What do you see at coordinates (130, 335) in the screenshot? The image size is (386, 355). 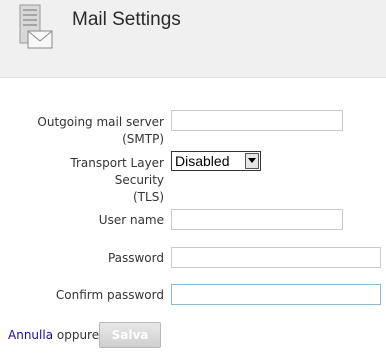 I see `save-button: Salva` at bounding box center [130, 335].